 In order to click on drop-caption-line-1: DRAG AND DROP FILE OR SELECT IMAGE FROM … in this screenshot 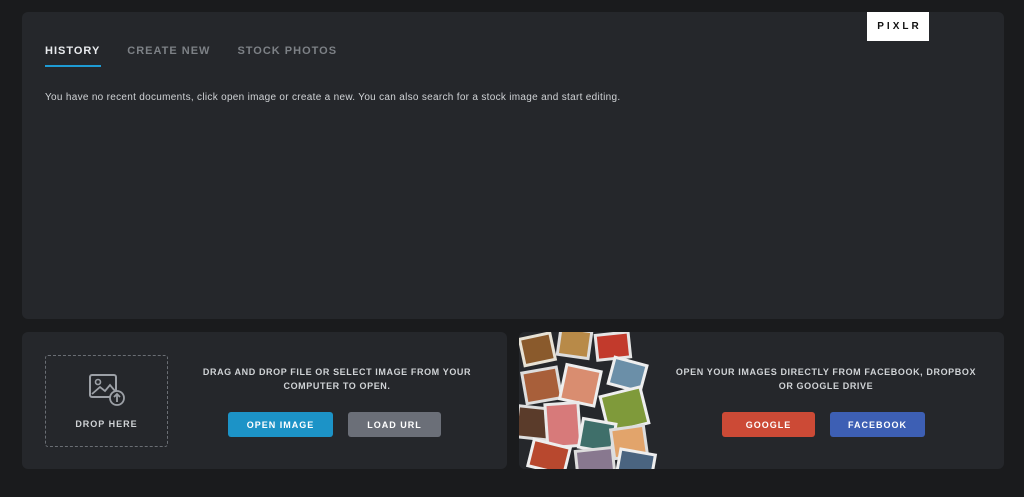, I will do `click(337, 372)`.